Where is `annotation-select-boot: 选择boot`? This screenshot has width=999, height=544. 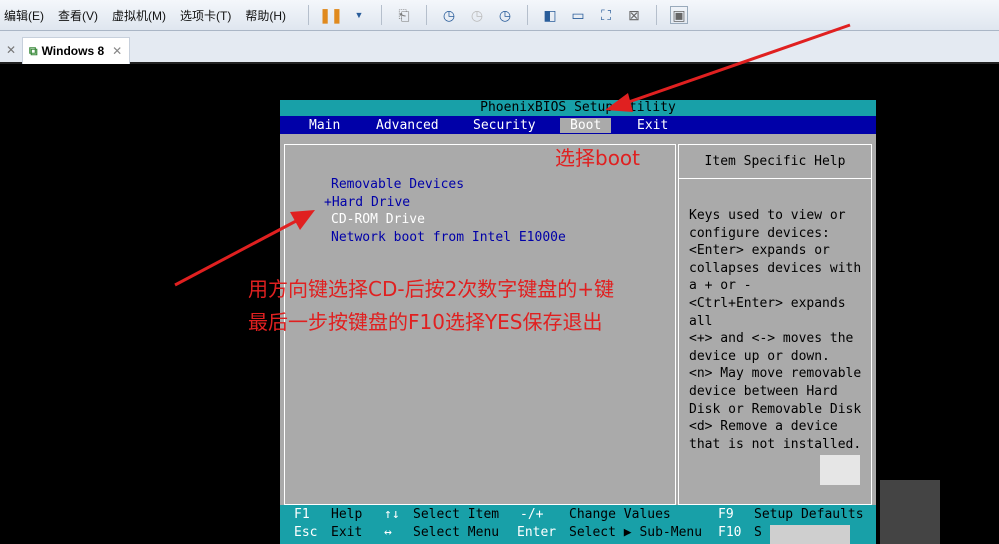
annotation-select-boot: 选择boot is located at coordinates (598, 158).